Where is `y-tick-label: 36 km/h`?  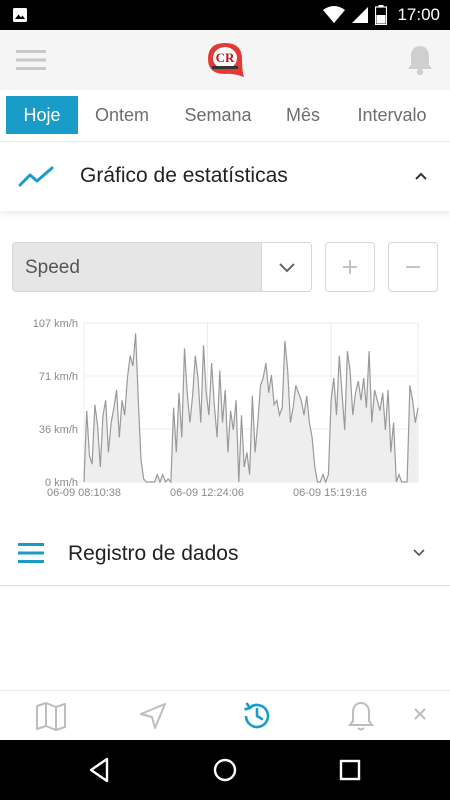 y-tick-label: 36 km/h is located at coordinates (58, 430).